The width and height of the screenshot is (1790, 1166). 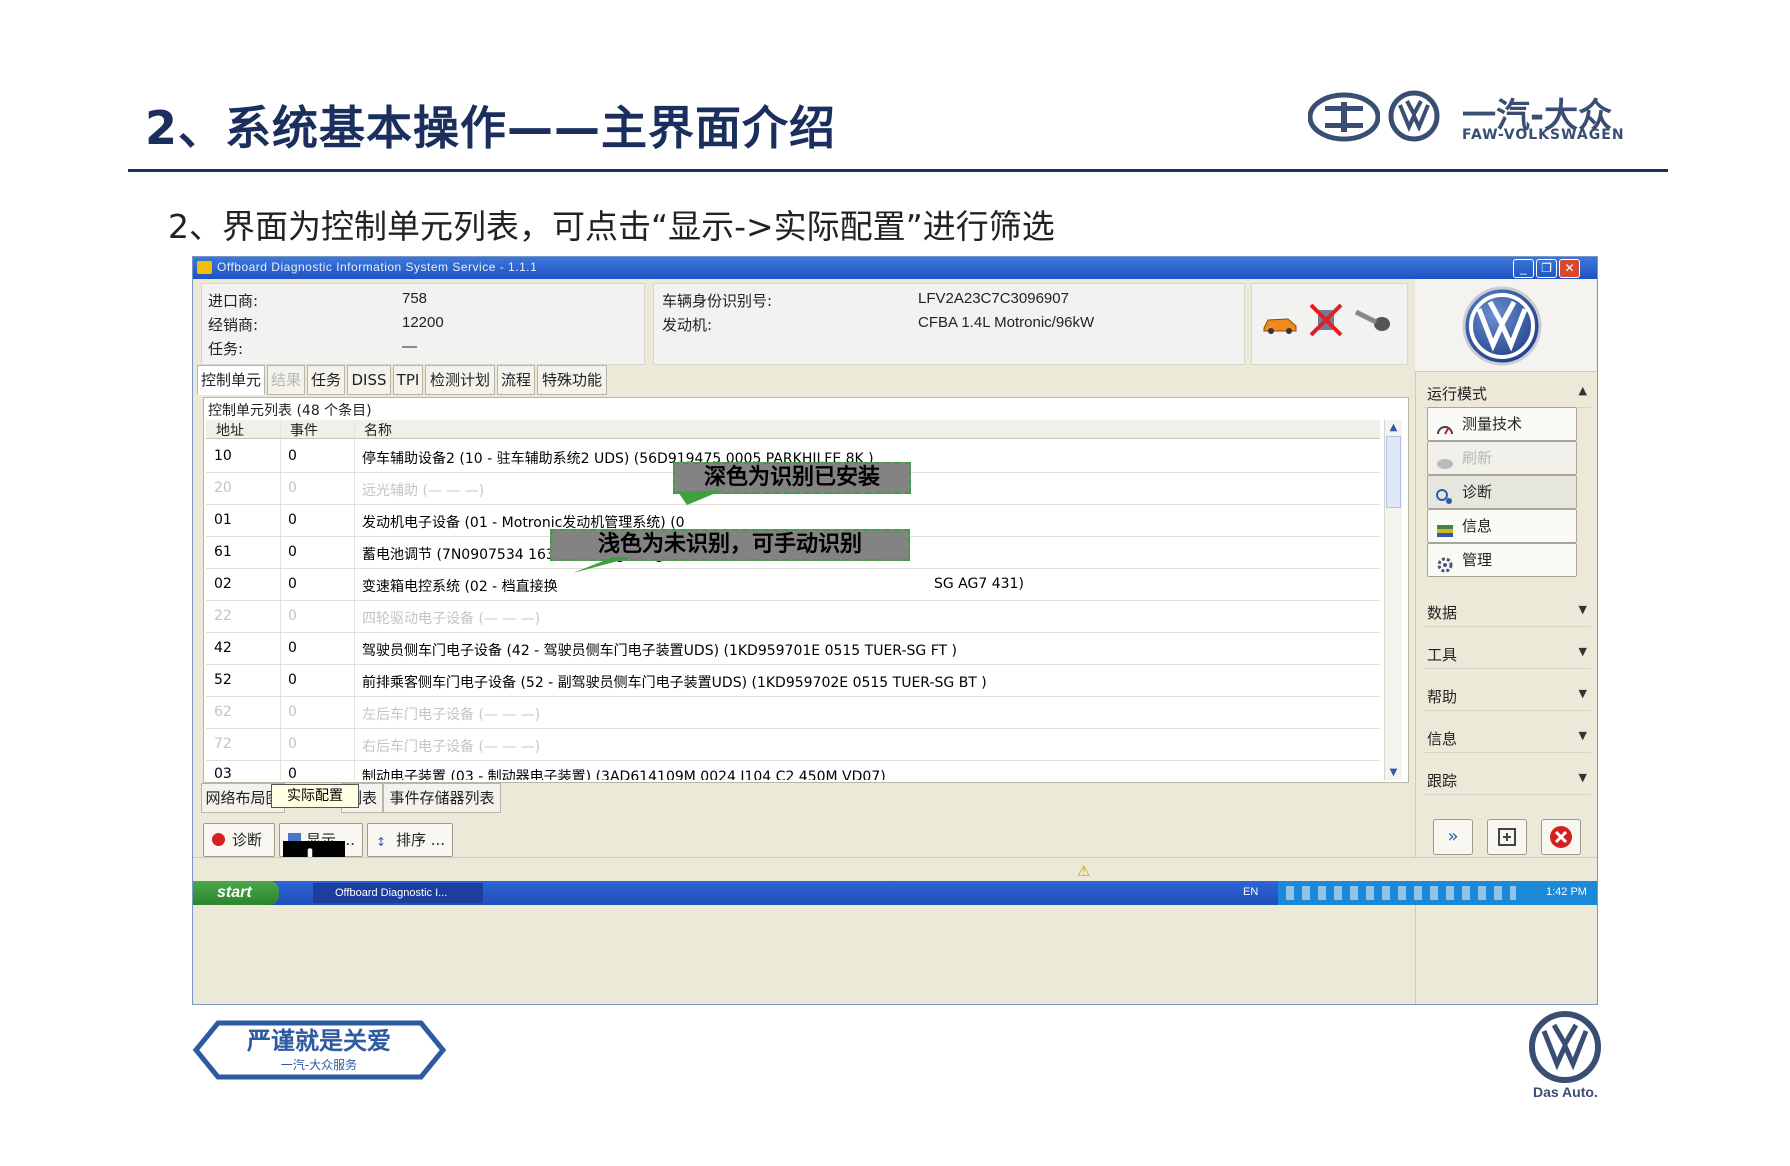 What do you see at coordinates (1414, 116) in the screenshot?
I see `vw-logo-header` at bounding box center [1414, 116].